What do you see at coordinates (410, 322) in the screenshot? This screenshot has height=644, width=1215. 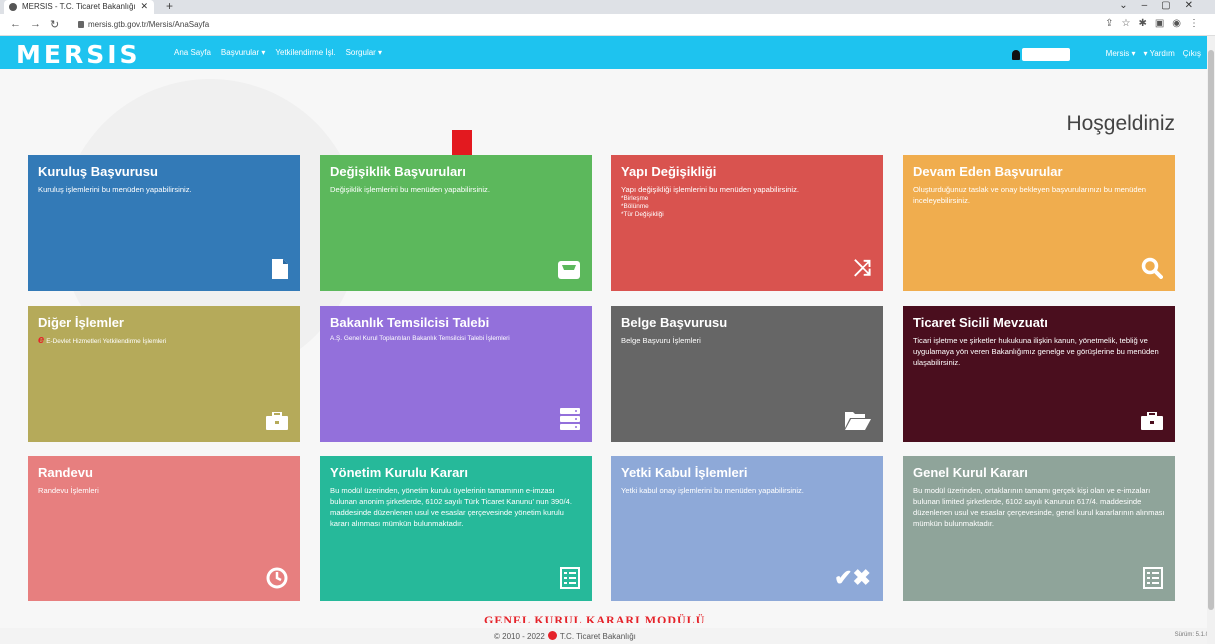 I see `tile-title: Bakanlık Temsilcisi Talebi` at bounding box center [410, 322].